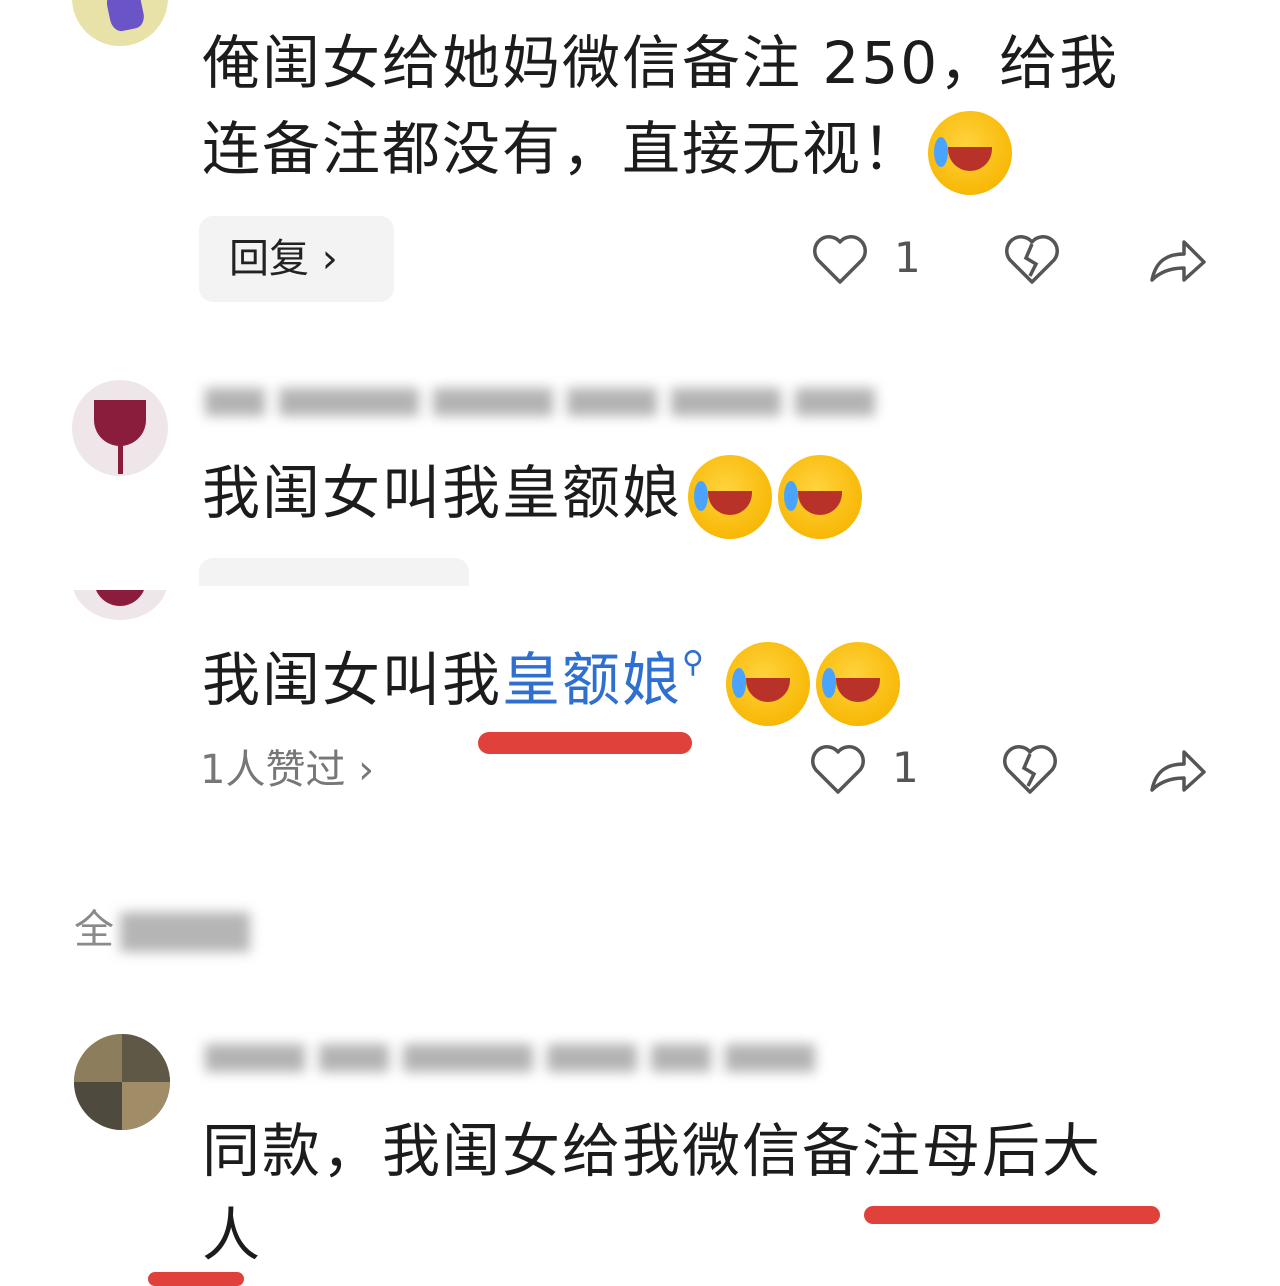  I want to click on comment-line: 俺闺女给她妈微信备注 250，给我, so click(661, 63).